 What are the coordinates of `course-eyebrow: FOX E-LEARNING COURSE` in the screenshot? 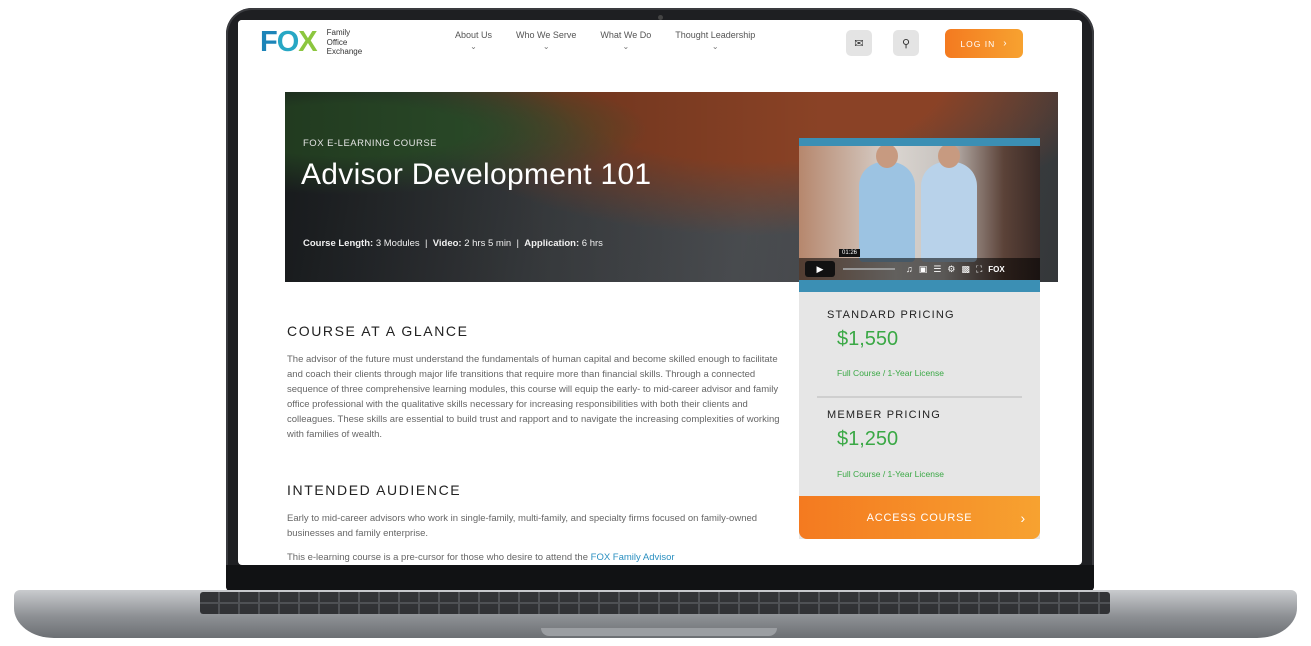 It's located at (370, 143).